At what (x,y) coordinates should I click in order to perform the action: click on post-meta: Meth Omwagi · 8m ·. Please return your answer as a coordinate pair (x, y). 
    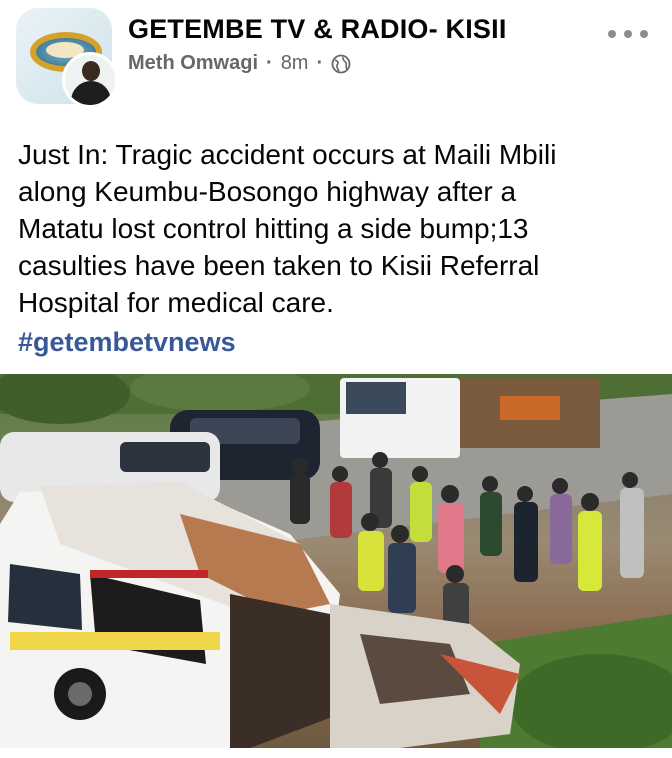
    Looking at the image, I should click on (239, 63).